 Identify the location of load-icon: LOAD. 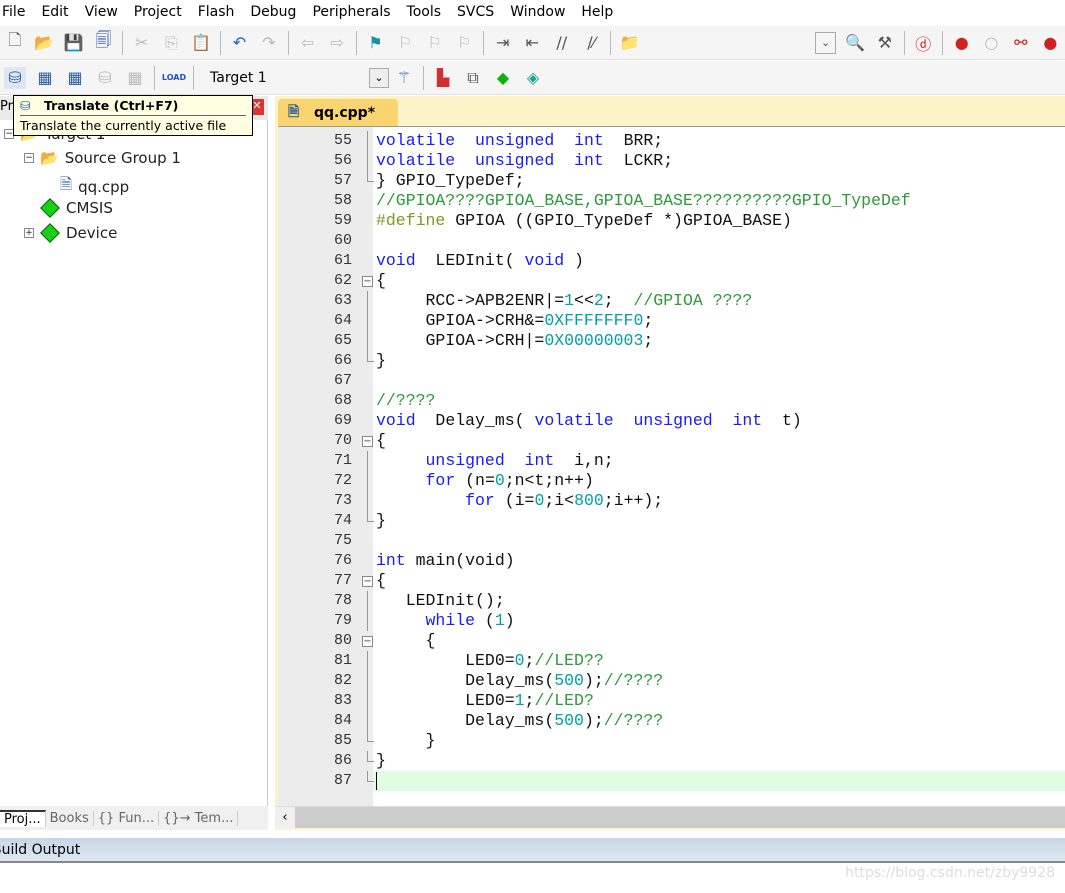
(174, 78).